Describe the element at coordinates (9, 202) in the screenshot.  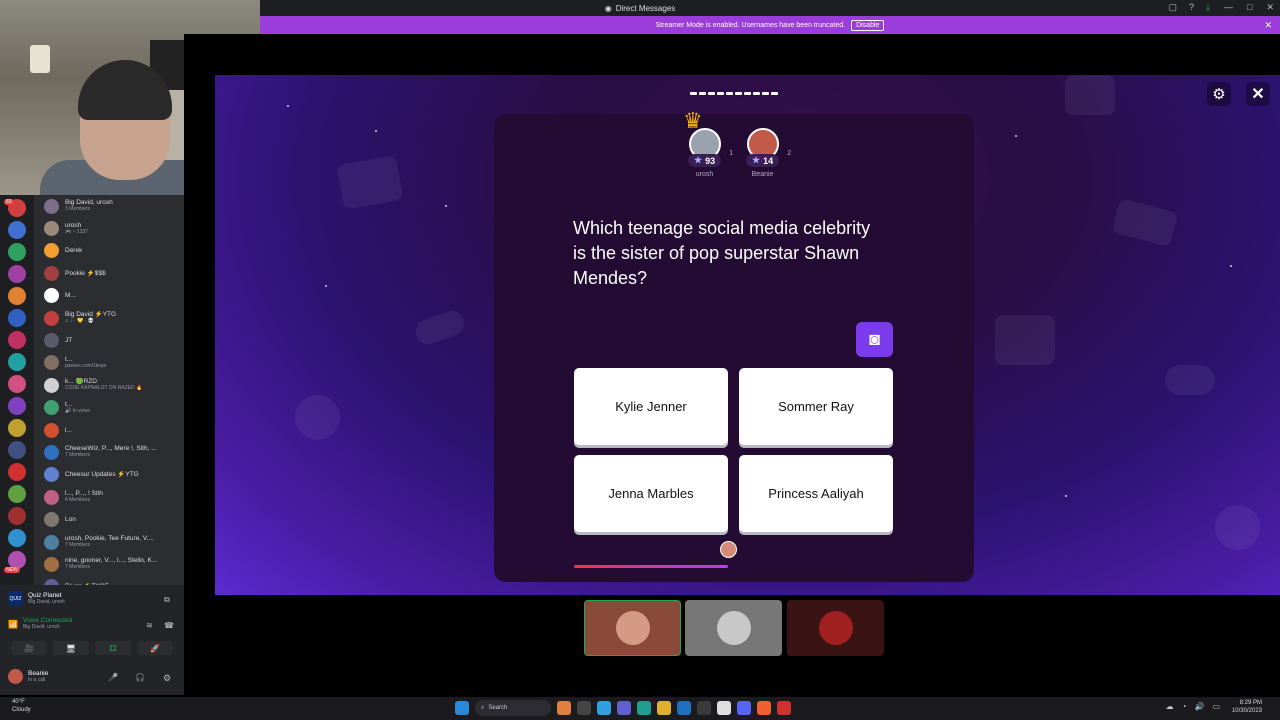
I see `server-badge: 83` at that location.